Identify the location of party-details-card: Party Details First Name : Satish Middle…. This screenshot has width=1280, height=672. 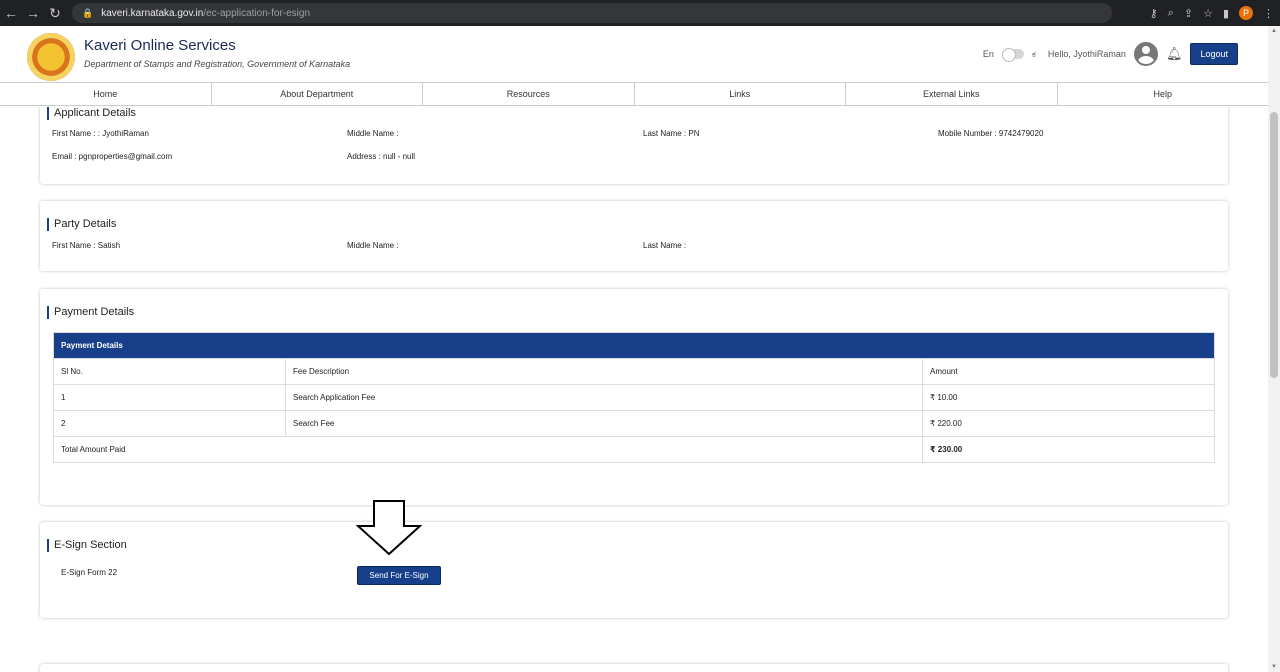
(634, 236).